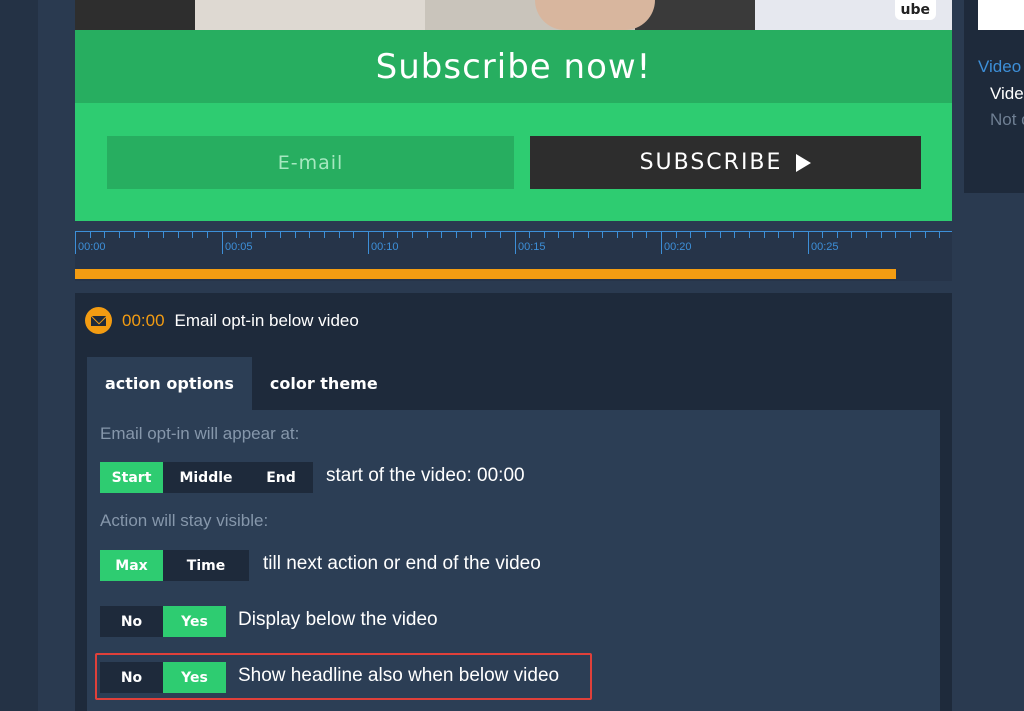  What do you see at coordinates (513, 15) in the screenshot?
I see `video-frame: ube` at bounding box center [513, 15].